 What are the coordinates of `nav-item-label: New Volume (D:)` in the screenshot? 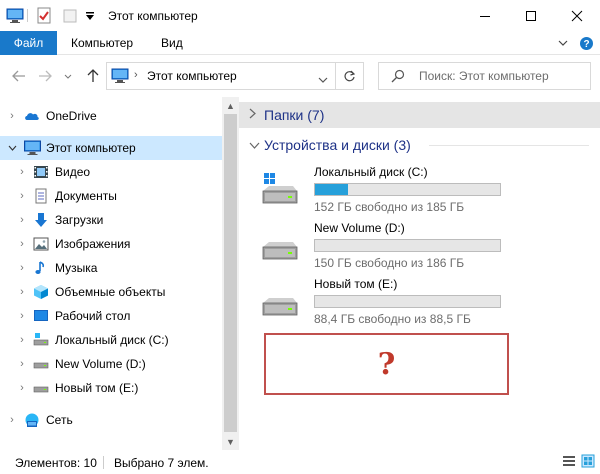 It's located at (100, 364).